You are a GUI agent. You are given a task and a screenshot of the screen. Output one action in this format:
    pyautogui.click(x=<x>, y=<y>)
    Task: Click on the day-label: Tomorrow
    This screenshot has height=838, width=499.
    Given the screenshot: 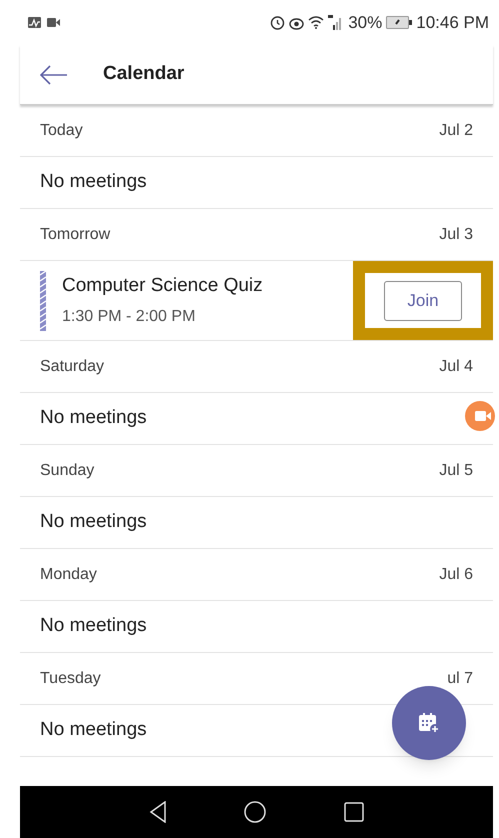 What is the action you would take?
    pyautogui.click(x=75, y=234)
    